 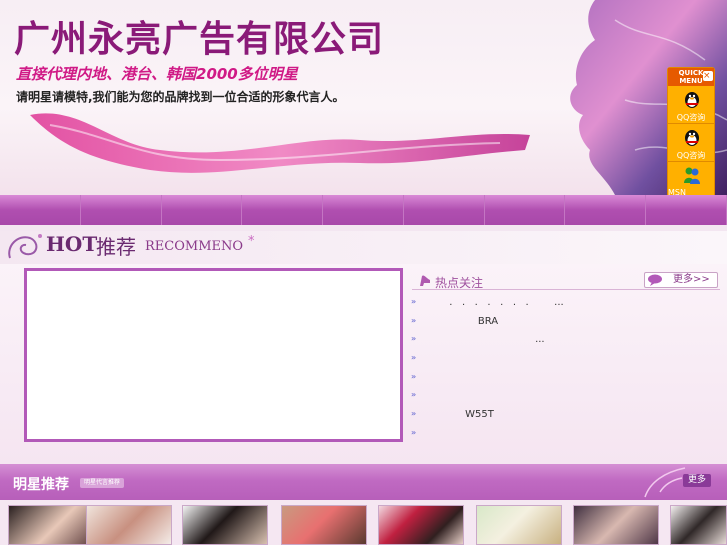 What do you see at coordinates (692, 175) in the screenshot?
I see `msn-icon` at bounding box center [692, 175].